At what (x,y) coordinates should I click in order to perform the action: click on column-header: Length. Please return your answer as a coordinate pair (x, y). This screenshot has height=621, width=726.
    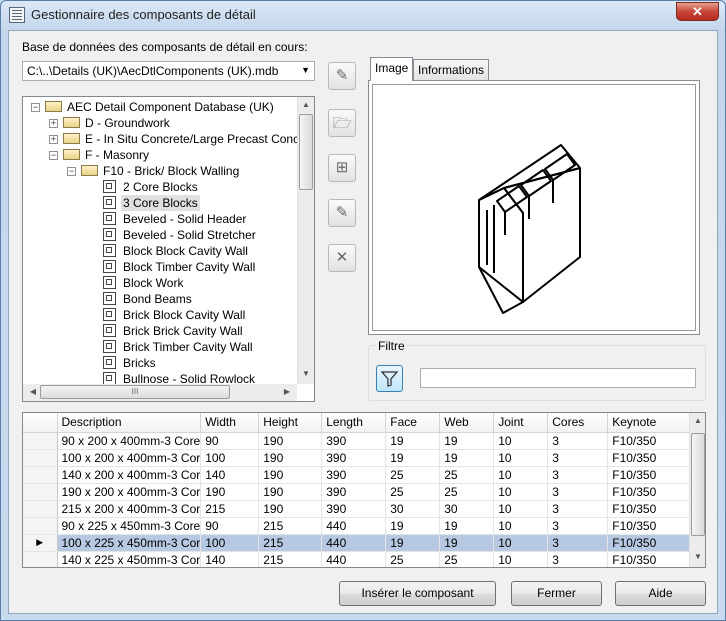
    Looking at the image, I should click on (354, 423).